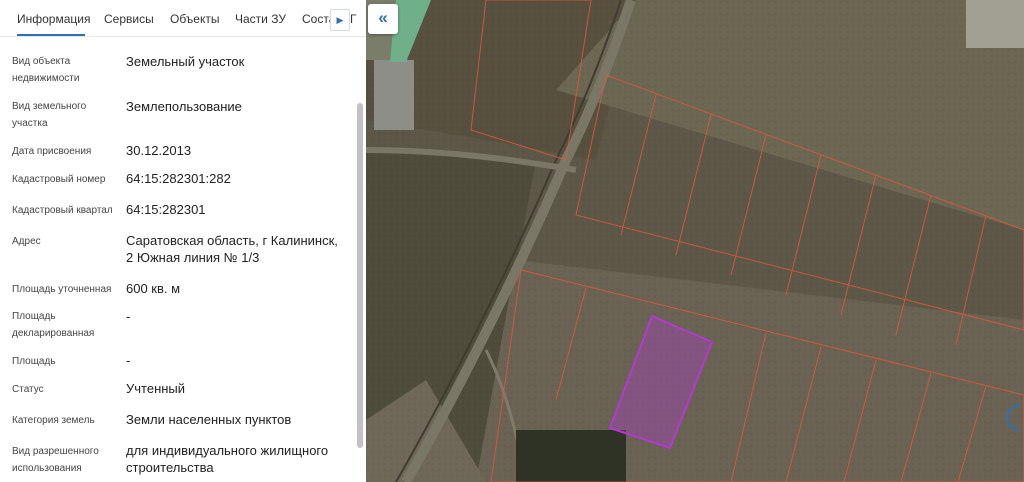 The height and width of the screenshot is (482, 1024). What do you see at coordinates (260, 18) in the screenshot?
I see `tab-parcel-parts: Части ЗУ` at bounding box center [260, 18].